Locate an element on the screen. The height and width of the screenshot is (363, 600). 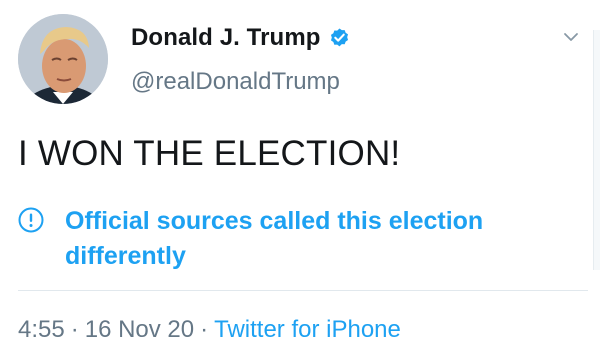
exclamation-circle-icon is located at coordinates (31, 220).